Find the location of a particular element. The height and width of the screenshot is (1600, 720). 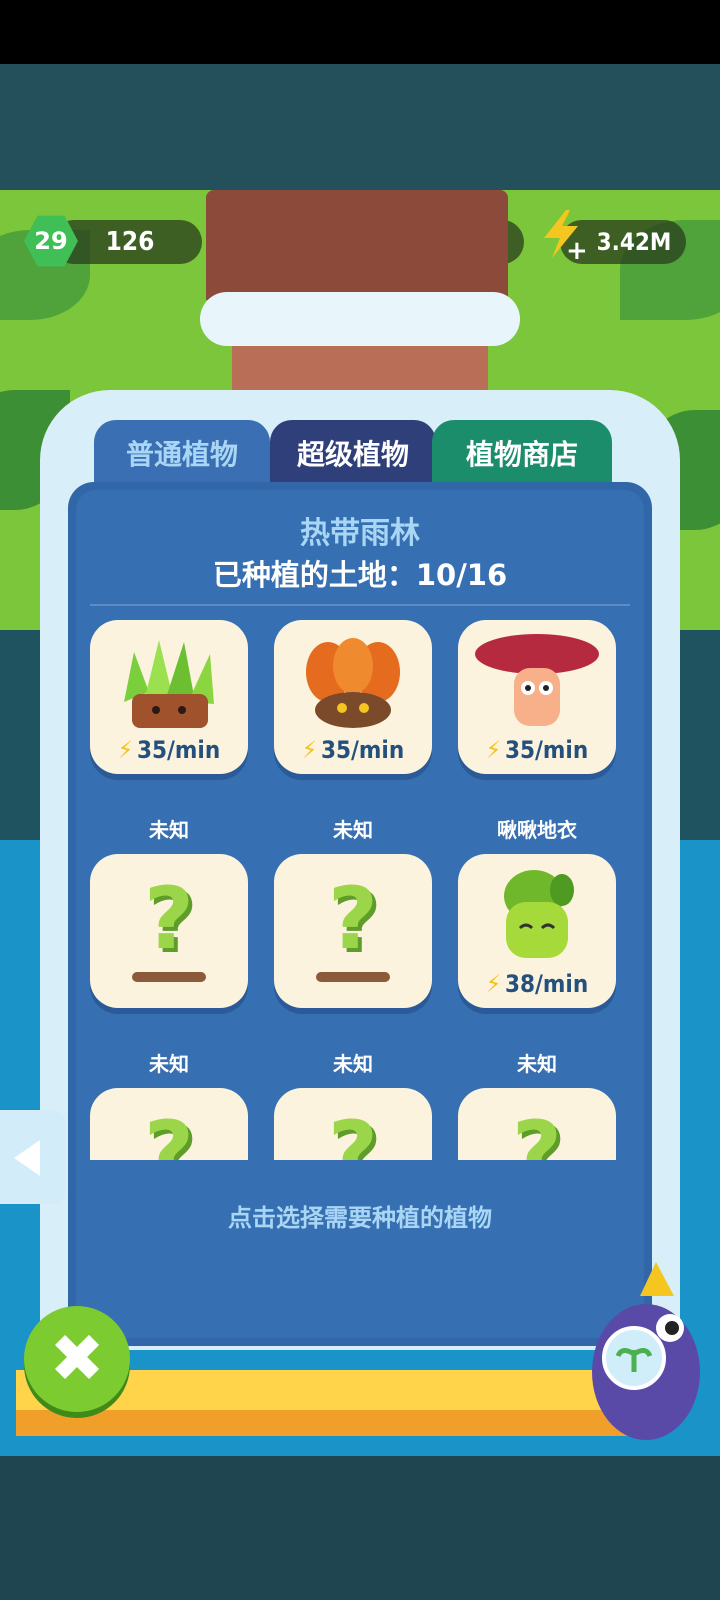

tab-normal-plants: 普通植物 is located at coordinates (182, 453).